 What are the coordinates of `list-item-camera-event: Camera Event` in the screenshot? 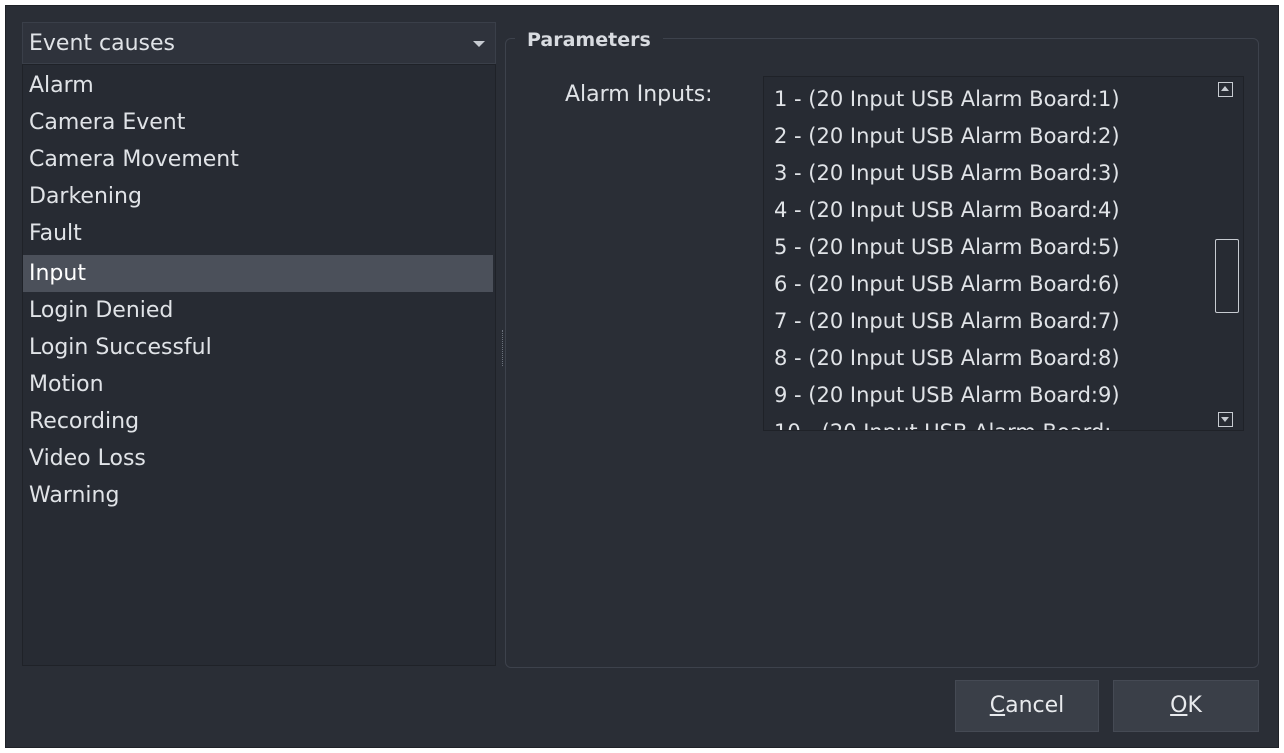 It's located at (258, 122).